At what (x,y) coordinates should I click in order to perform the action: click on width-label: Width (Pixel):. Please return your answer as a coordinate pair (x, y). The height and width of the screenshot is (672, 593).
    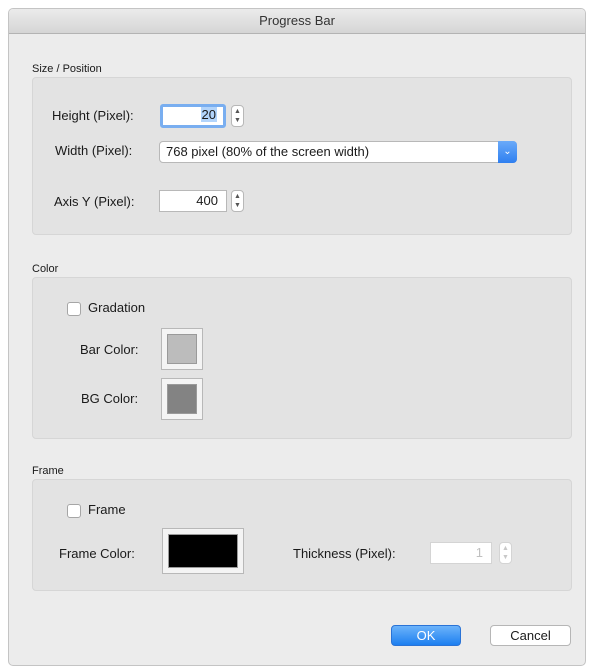
    Looking at the image, I should click on (94, 150).